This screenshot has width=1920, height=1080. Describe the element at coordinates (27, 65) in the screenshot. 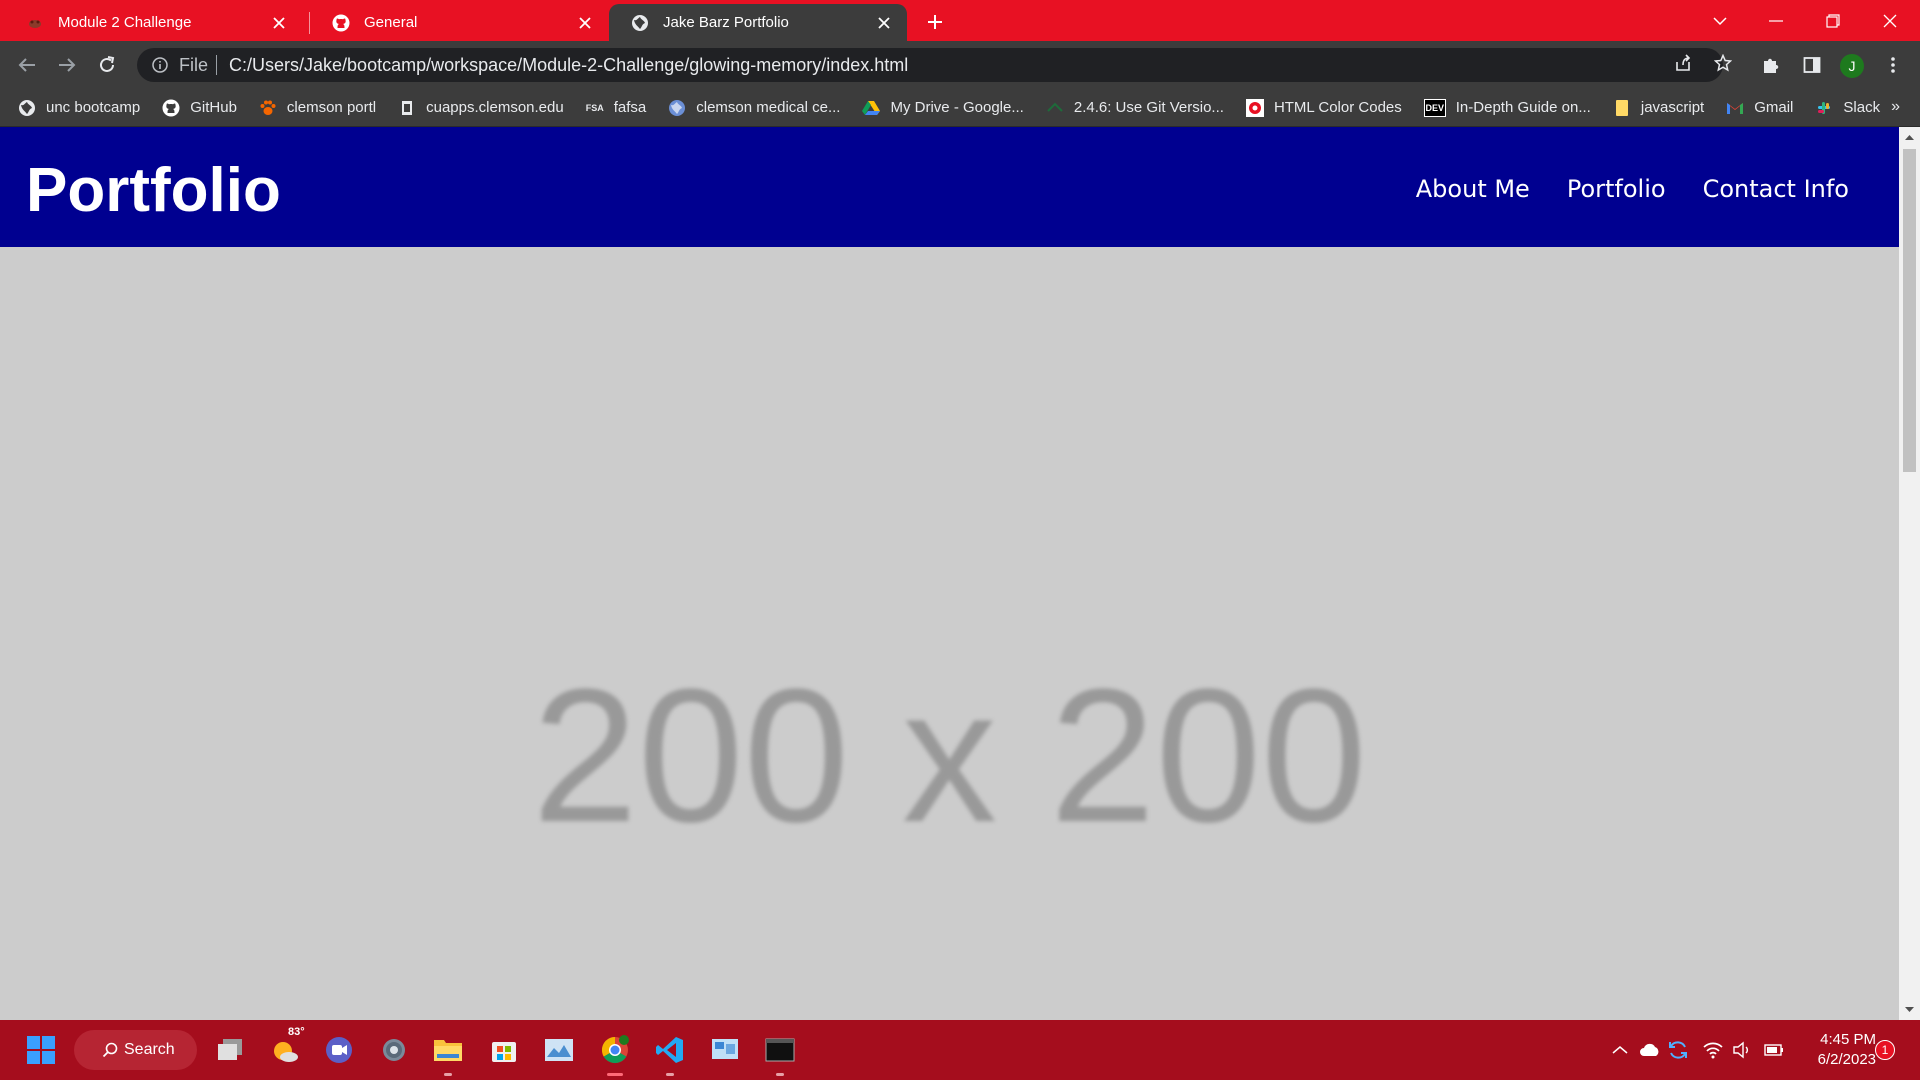

I see `back-button` at that location.